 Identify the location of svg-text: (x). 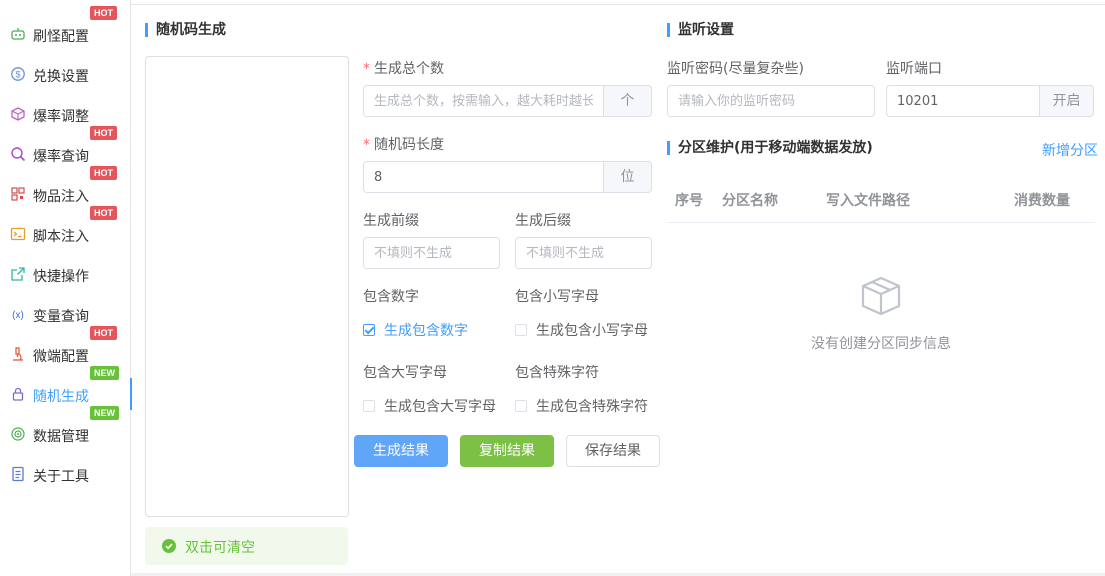
(18, 315).